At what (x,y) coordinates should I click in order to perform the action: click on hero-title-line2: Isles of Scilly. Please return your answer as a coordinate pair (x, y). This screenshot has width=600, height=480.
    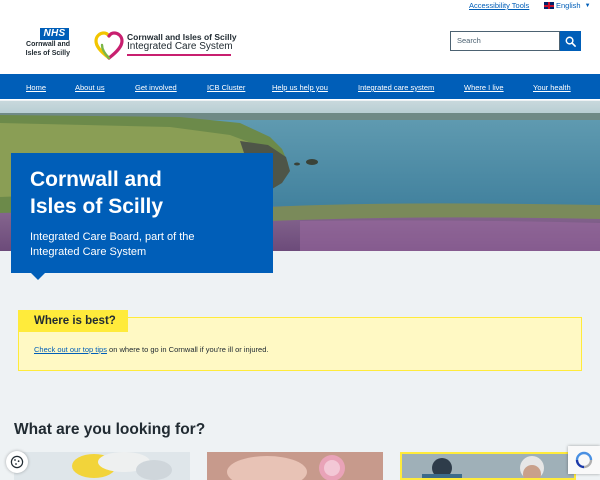
    Looking at the image, I should click on (97, 206).